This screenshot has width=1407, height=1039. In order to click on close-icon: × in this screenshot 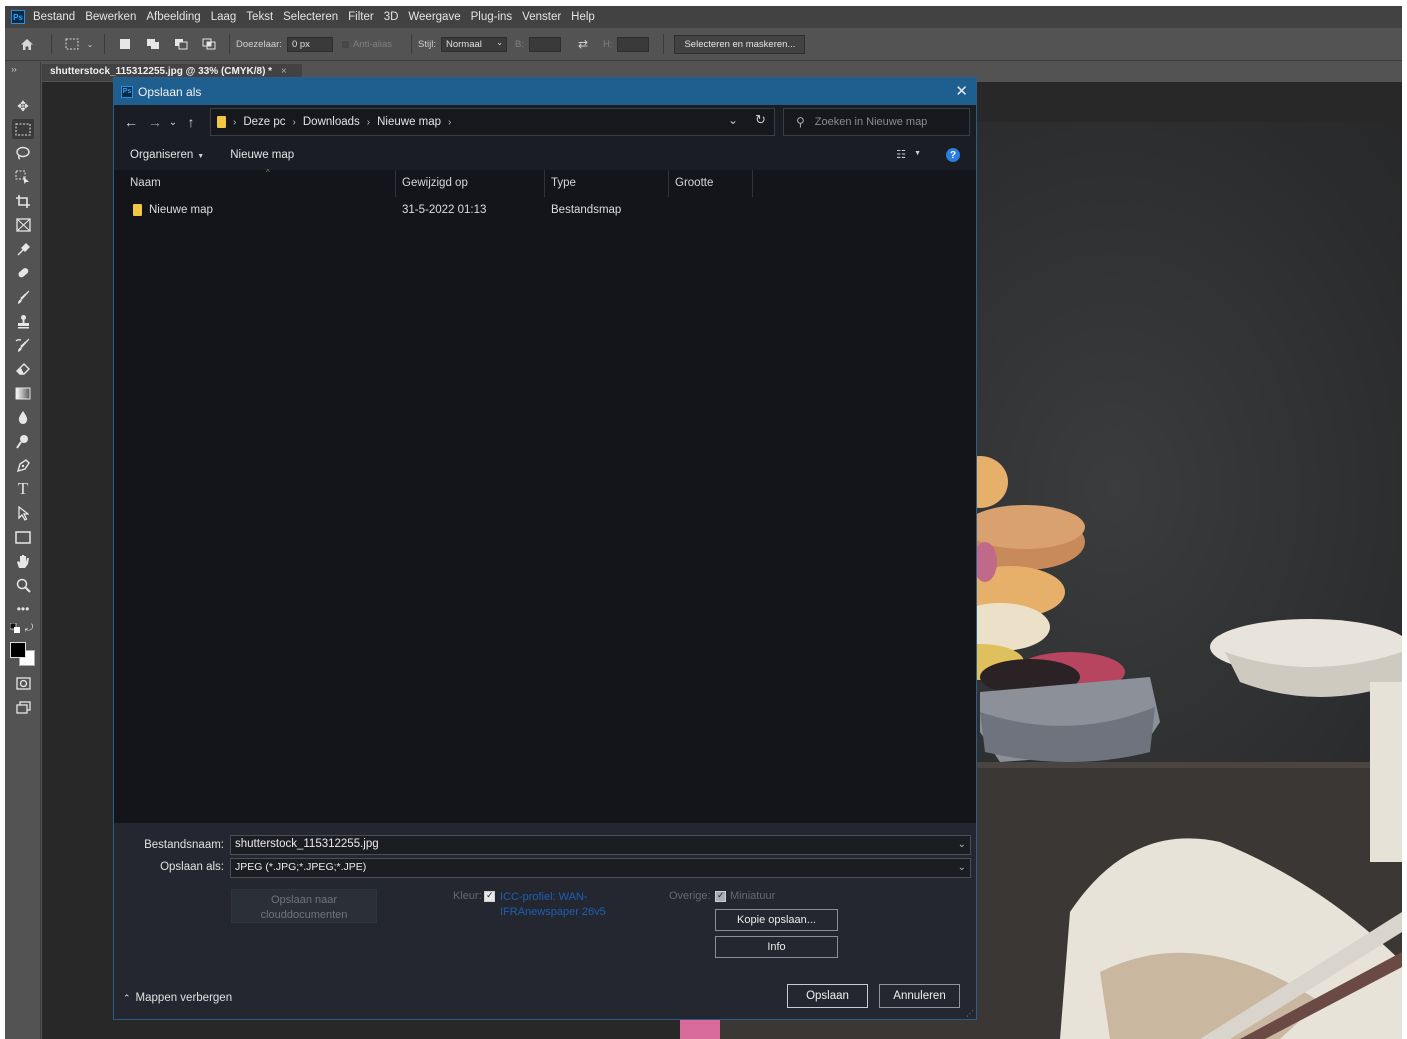, I will do `click(284, 71)`.